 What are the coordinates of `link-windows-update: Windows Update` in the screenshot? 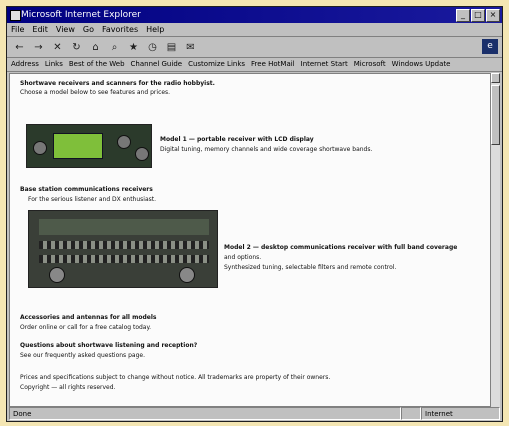 It's located at (421, 64).